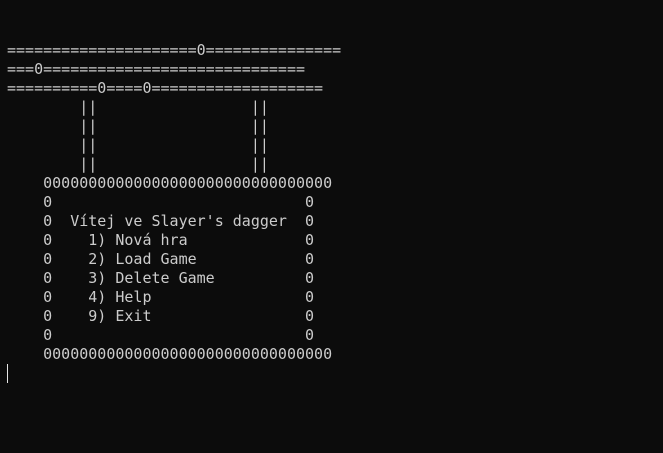  What do you see at coordinates (138, 107) in the screenshot?
I see `pillar-line-1: || ||` at bounding box center [138, 107].